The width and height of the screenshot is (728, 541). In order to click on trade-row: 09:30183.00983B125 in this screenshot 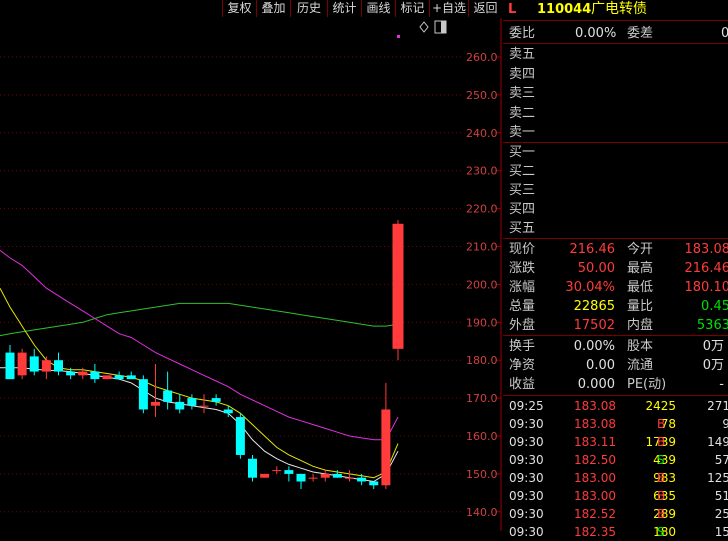, I will do `click(615, 478)`.